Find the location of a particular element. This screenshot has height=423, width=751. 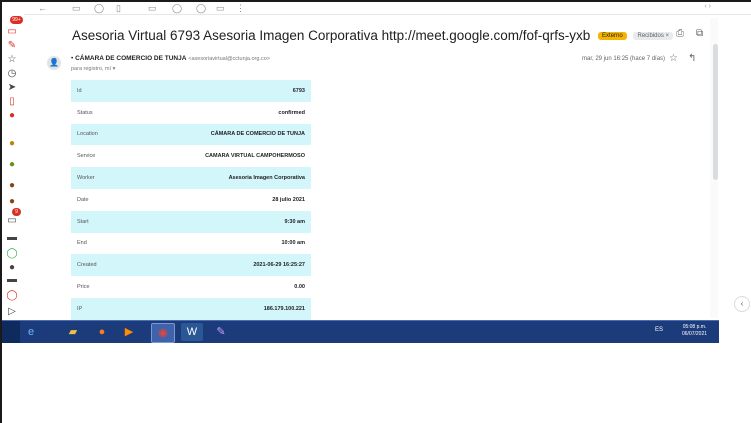

windows-taskbar: e ▰ ● ▶ ◉ W ✎ ES 05:08 p.m. 06/07/2021 is located at coordinates (360, 331).